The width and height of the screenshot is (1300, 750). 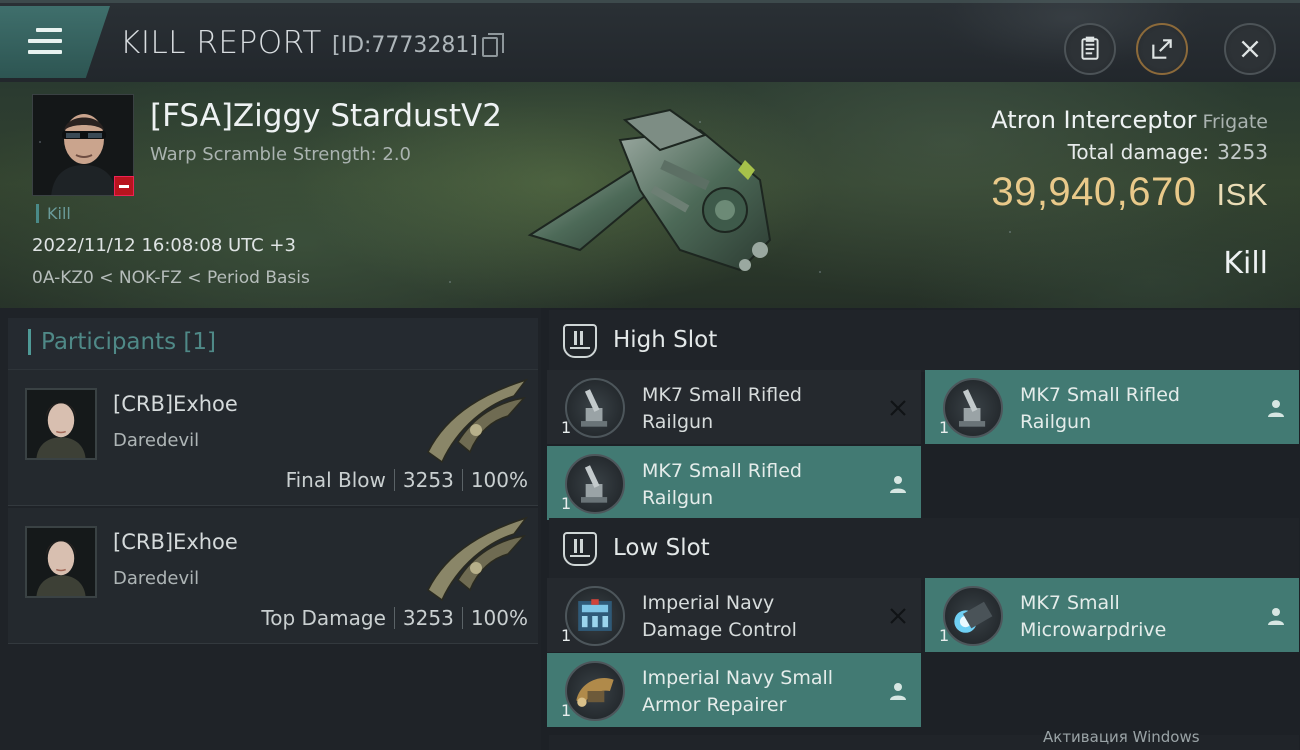 I want to click on module-name-line1: Imperial Navy, so click(x=708, y=603).